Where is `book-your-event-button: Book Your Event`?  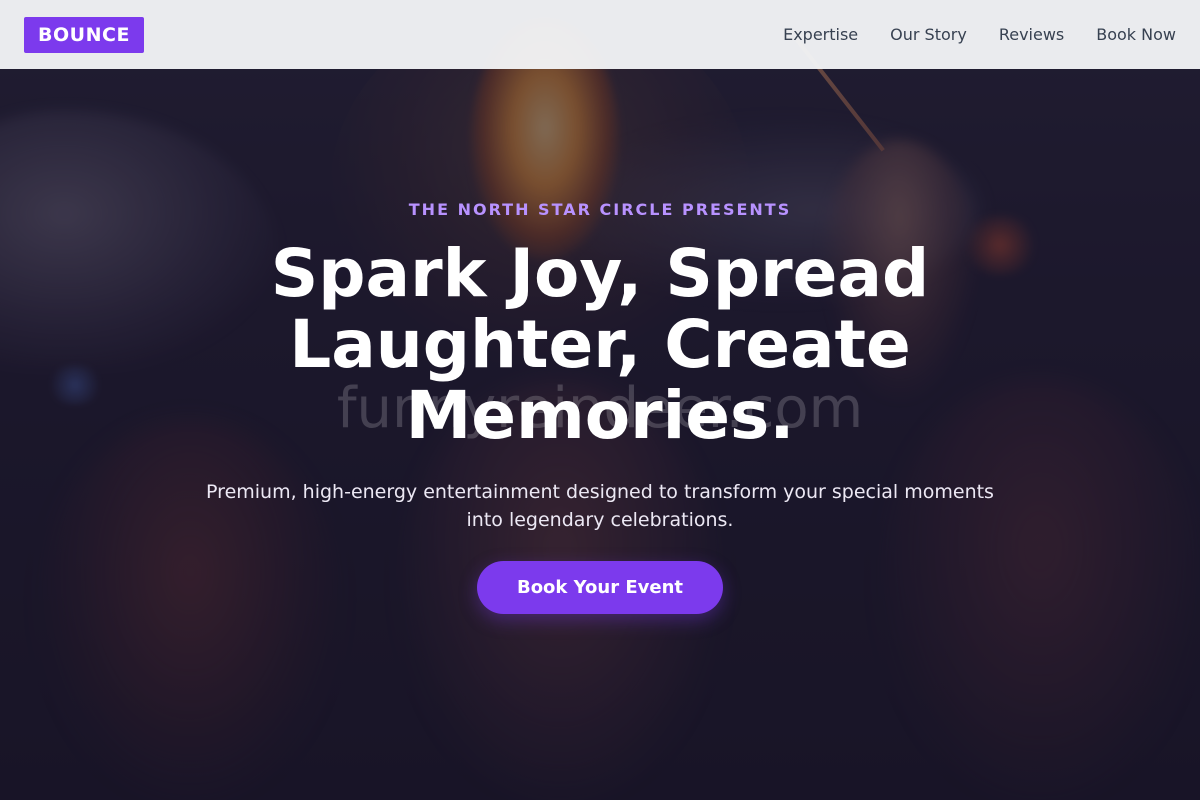 book-your-event-button: Book Your Event is located at coordinates (600, 587).